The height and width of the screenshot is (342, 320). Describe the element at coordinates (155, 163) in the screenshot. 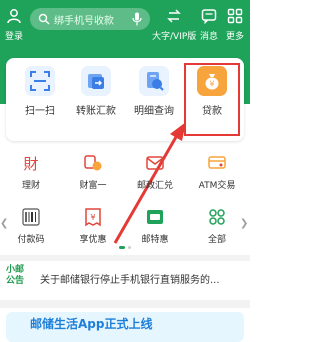

I see `postal-remit-icon` at that location.